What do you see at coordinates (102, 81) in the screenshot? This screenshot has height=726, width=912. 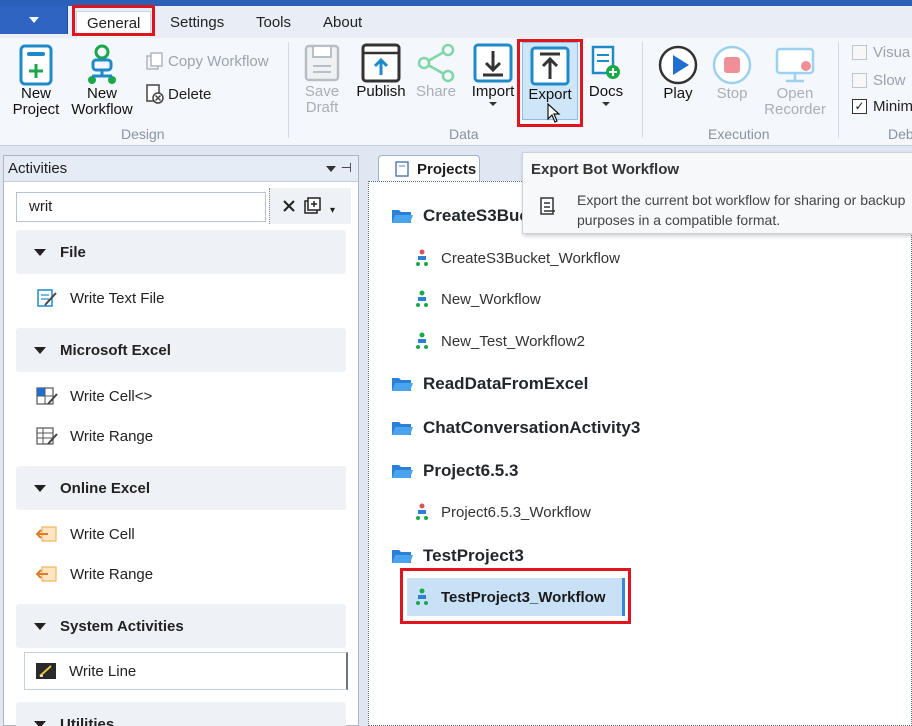 I see `new-workflow-button: New Workflow` at bounding box center [102, 81].